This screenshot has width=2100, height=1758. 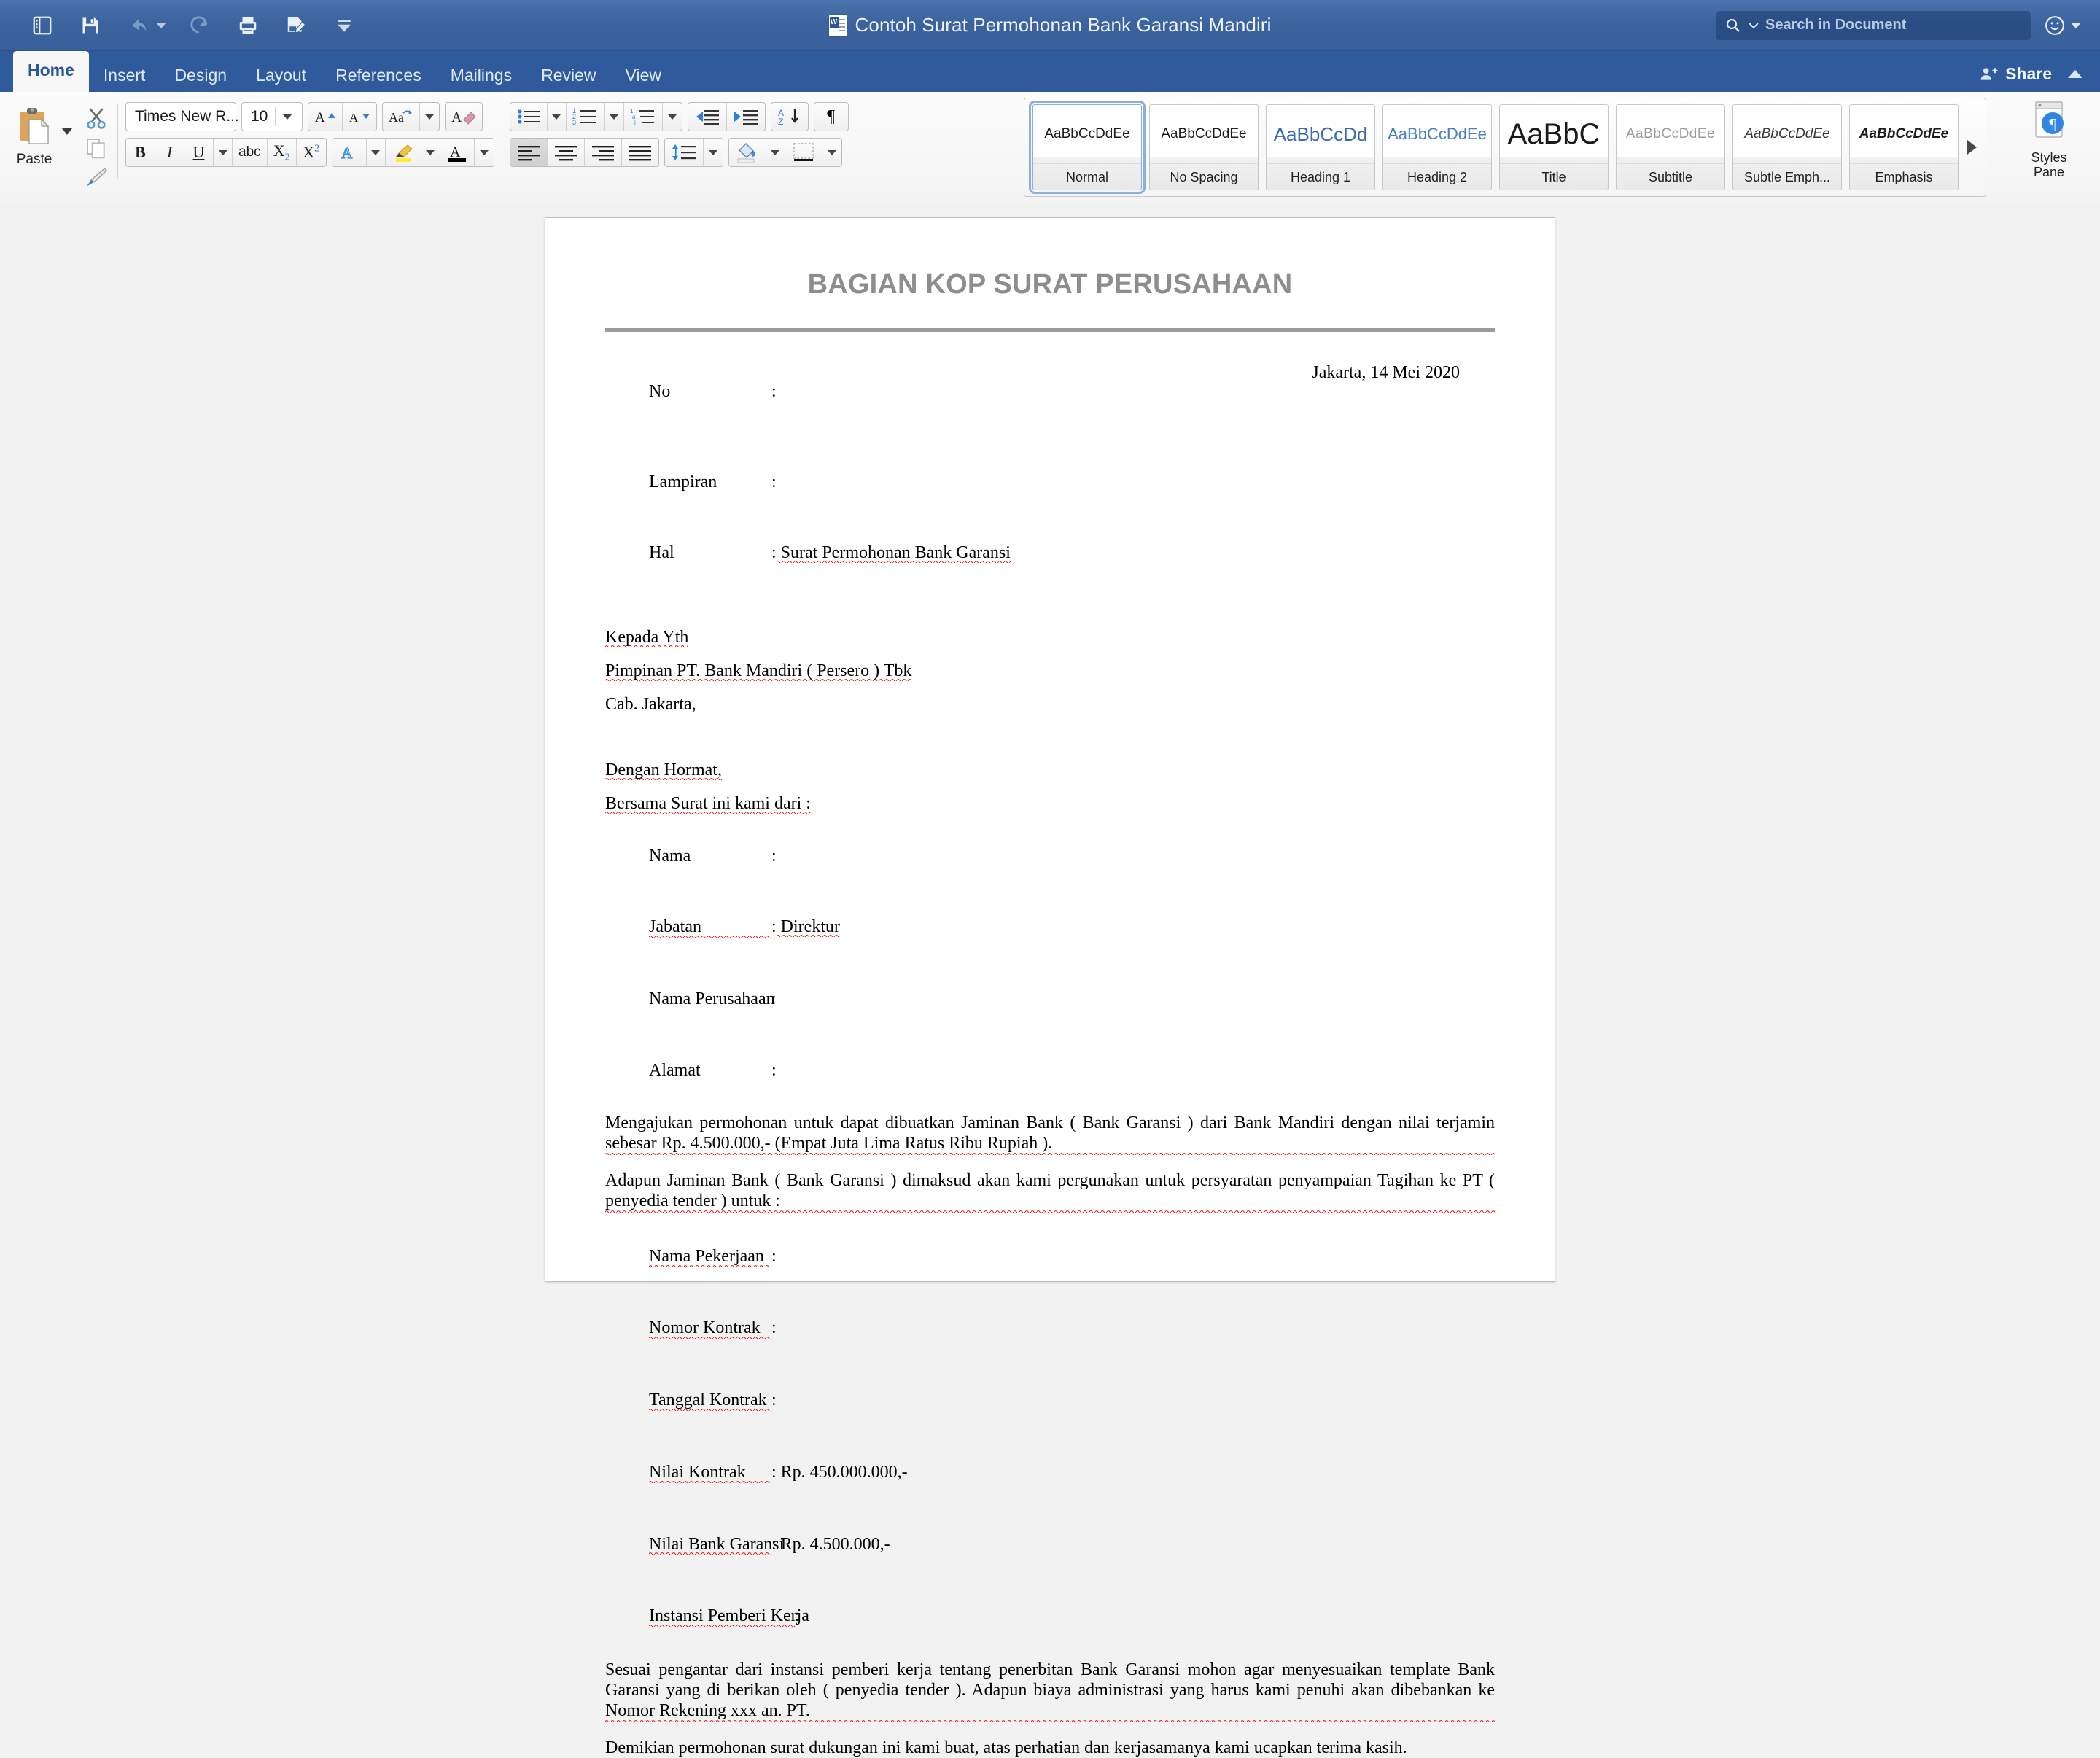 What do you see at coordinates (96, 178) in the screenshot?
I see `format-painter-button` at bounding box center [96, 178].